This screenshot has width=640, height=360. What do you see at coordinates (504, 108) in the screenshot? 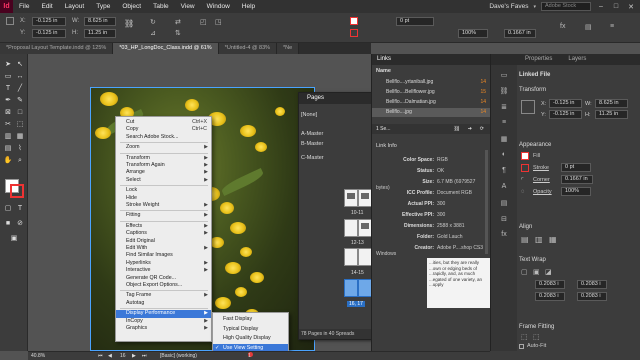
I see `layers-dock-icon: ≣` at bounding box center [504, 108].